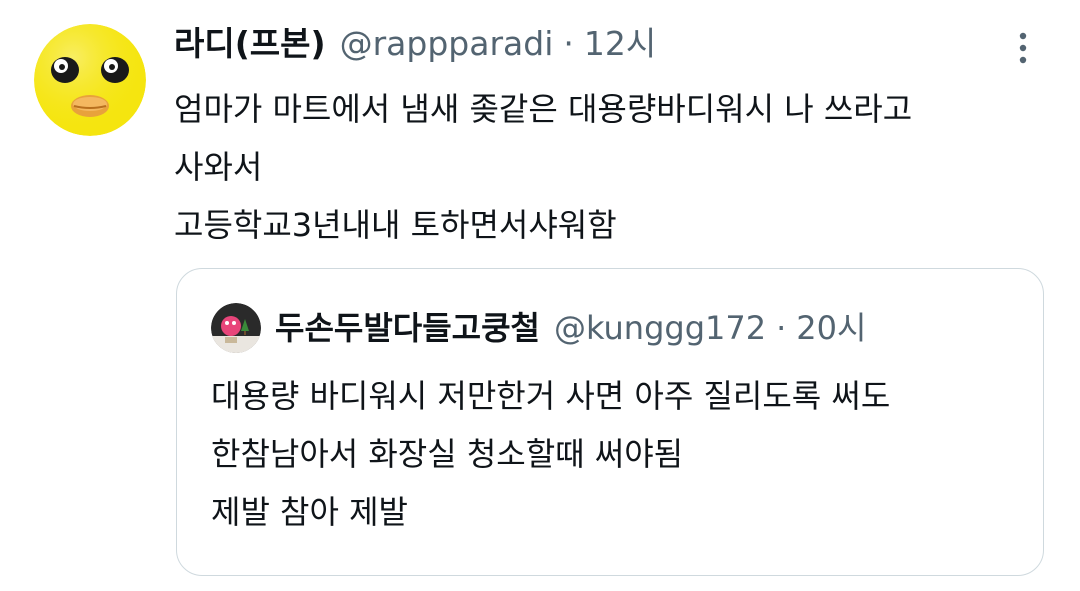  What do you see at coordinates (250, 44) in the screenshot?
I see `author-display-name: 라디(프본)` at bounding box center [250, 44].